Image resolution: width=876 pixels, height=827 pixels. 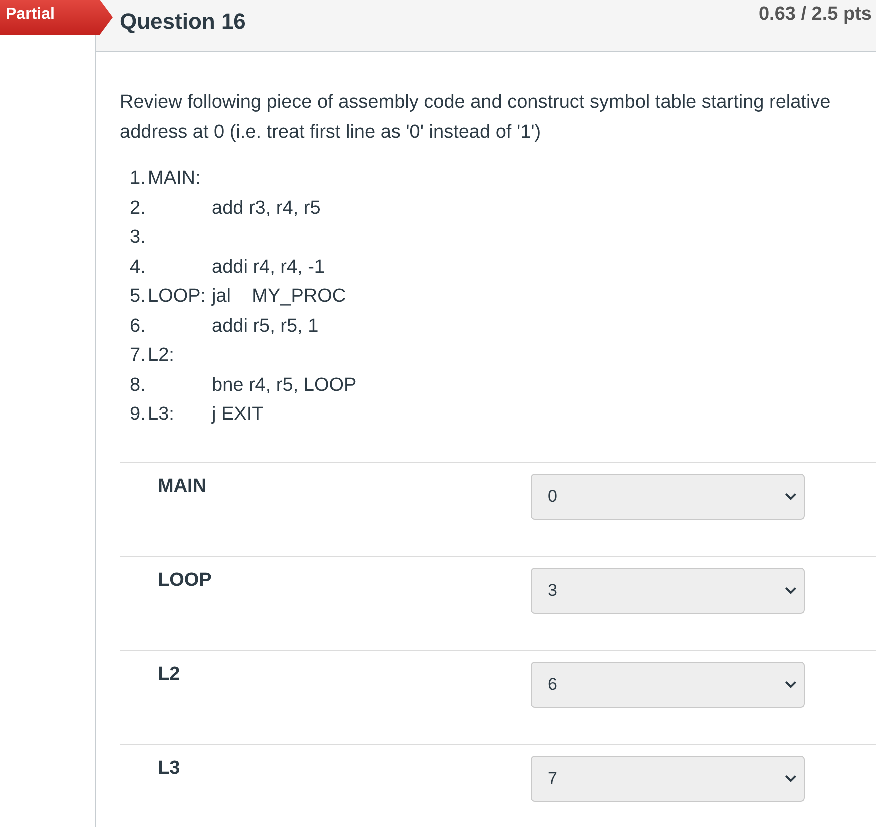 What do you see at coordinates (138, 268) in the screenshot?
I see `line-number: 4.` at bounding box center [138, 268].